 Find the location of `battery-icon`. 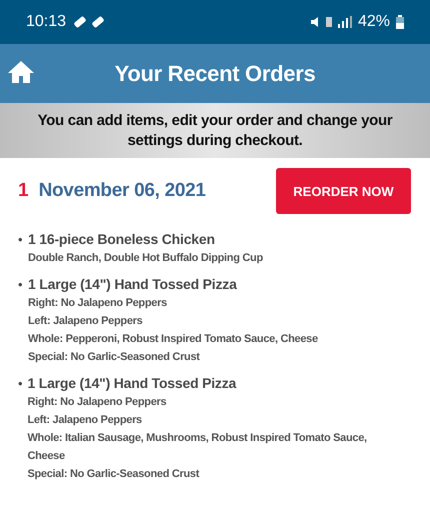

battery-icon is located at coordinates (400, 22).